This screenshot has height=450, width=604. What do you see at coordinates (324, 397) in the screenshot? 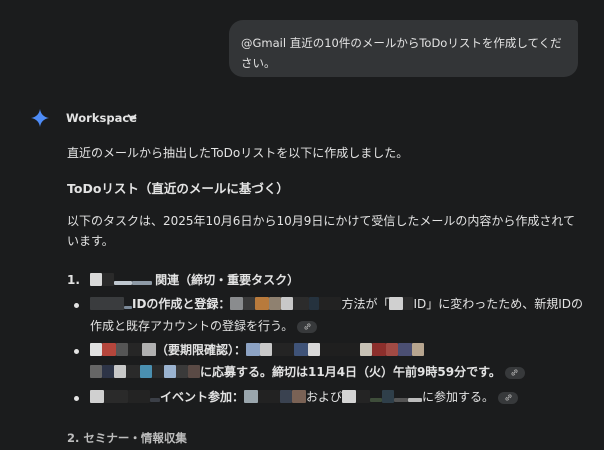
I see `todo-item-3-text-a: および` at bounding box center [324, 397].